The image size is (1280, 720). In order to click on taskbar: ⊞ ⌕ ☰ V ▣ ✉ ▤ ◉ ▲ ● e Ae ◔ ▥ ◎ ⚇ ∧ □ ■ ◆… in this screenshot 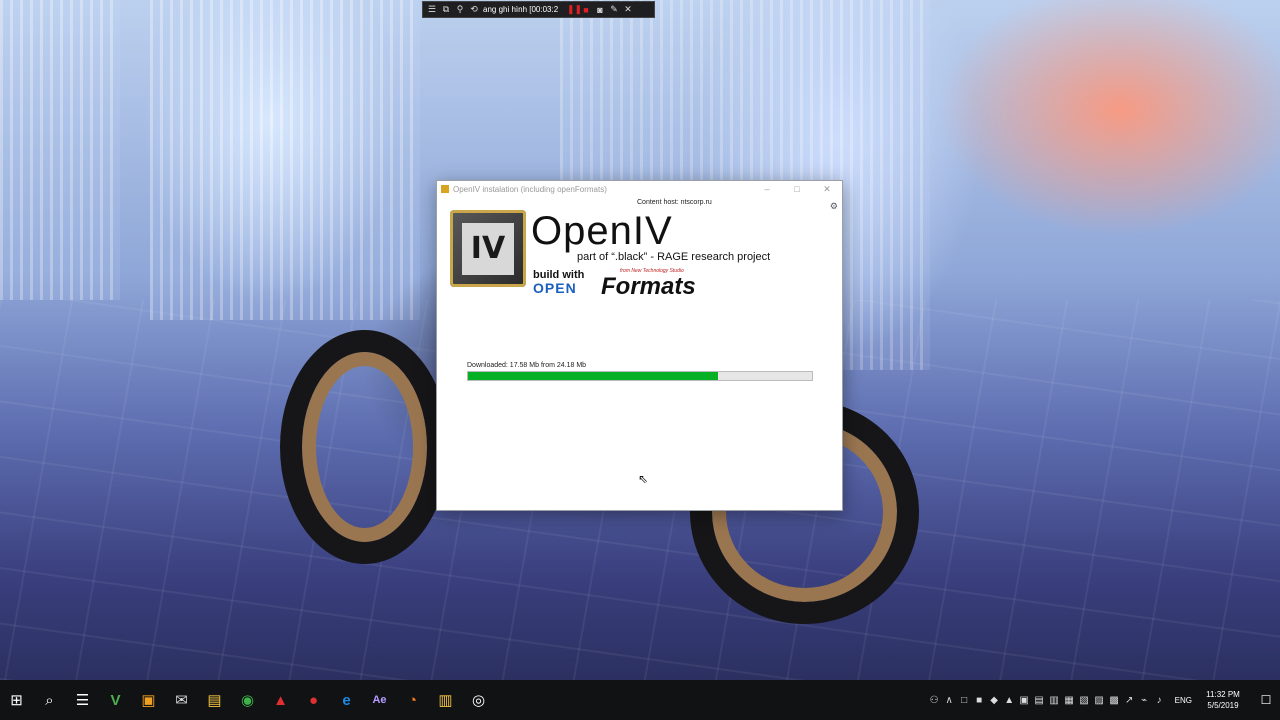, I will do `click(640, 700)`.